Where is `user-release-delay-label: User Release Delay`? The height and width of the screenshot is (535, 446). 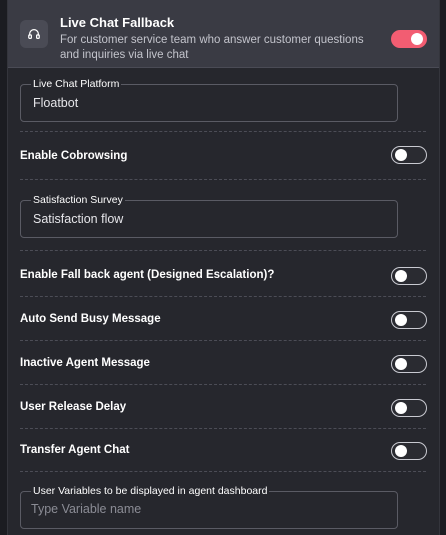
user-release-delay-label: User Release Delay is located at coordinates (73, 407).